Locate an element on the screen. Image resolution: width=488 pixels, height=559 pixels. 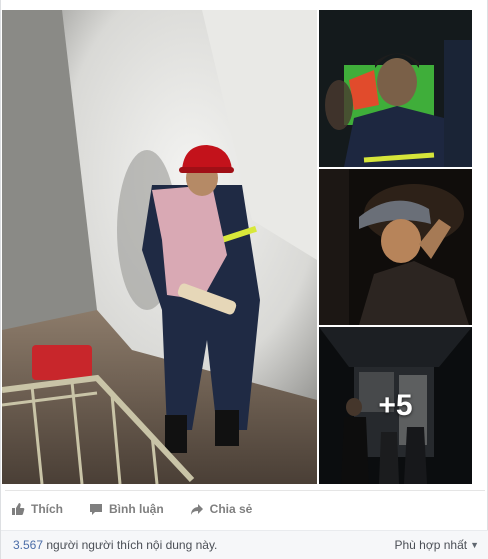
share-button: Chia sẻ is located at coordinates (221, 508).